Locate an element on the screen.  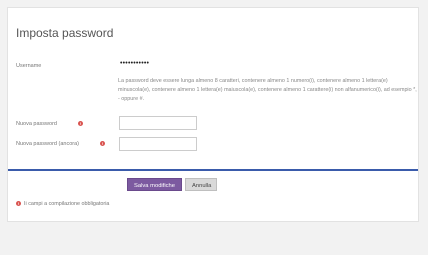
save-changes-button: Salva modifiche is located at coordinates (154, 184).